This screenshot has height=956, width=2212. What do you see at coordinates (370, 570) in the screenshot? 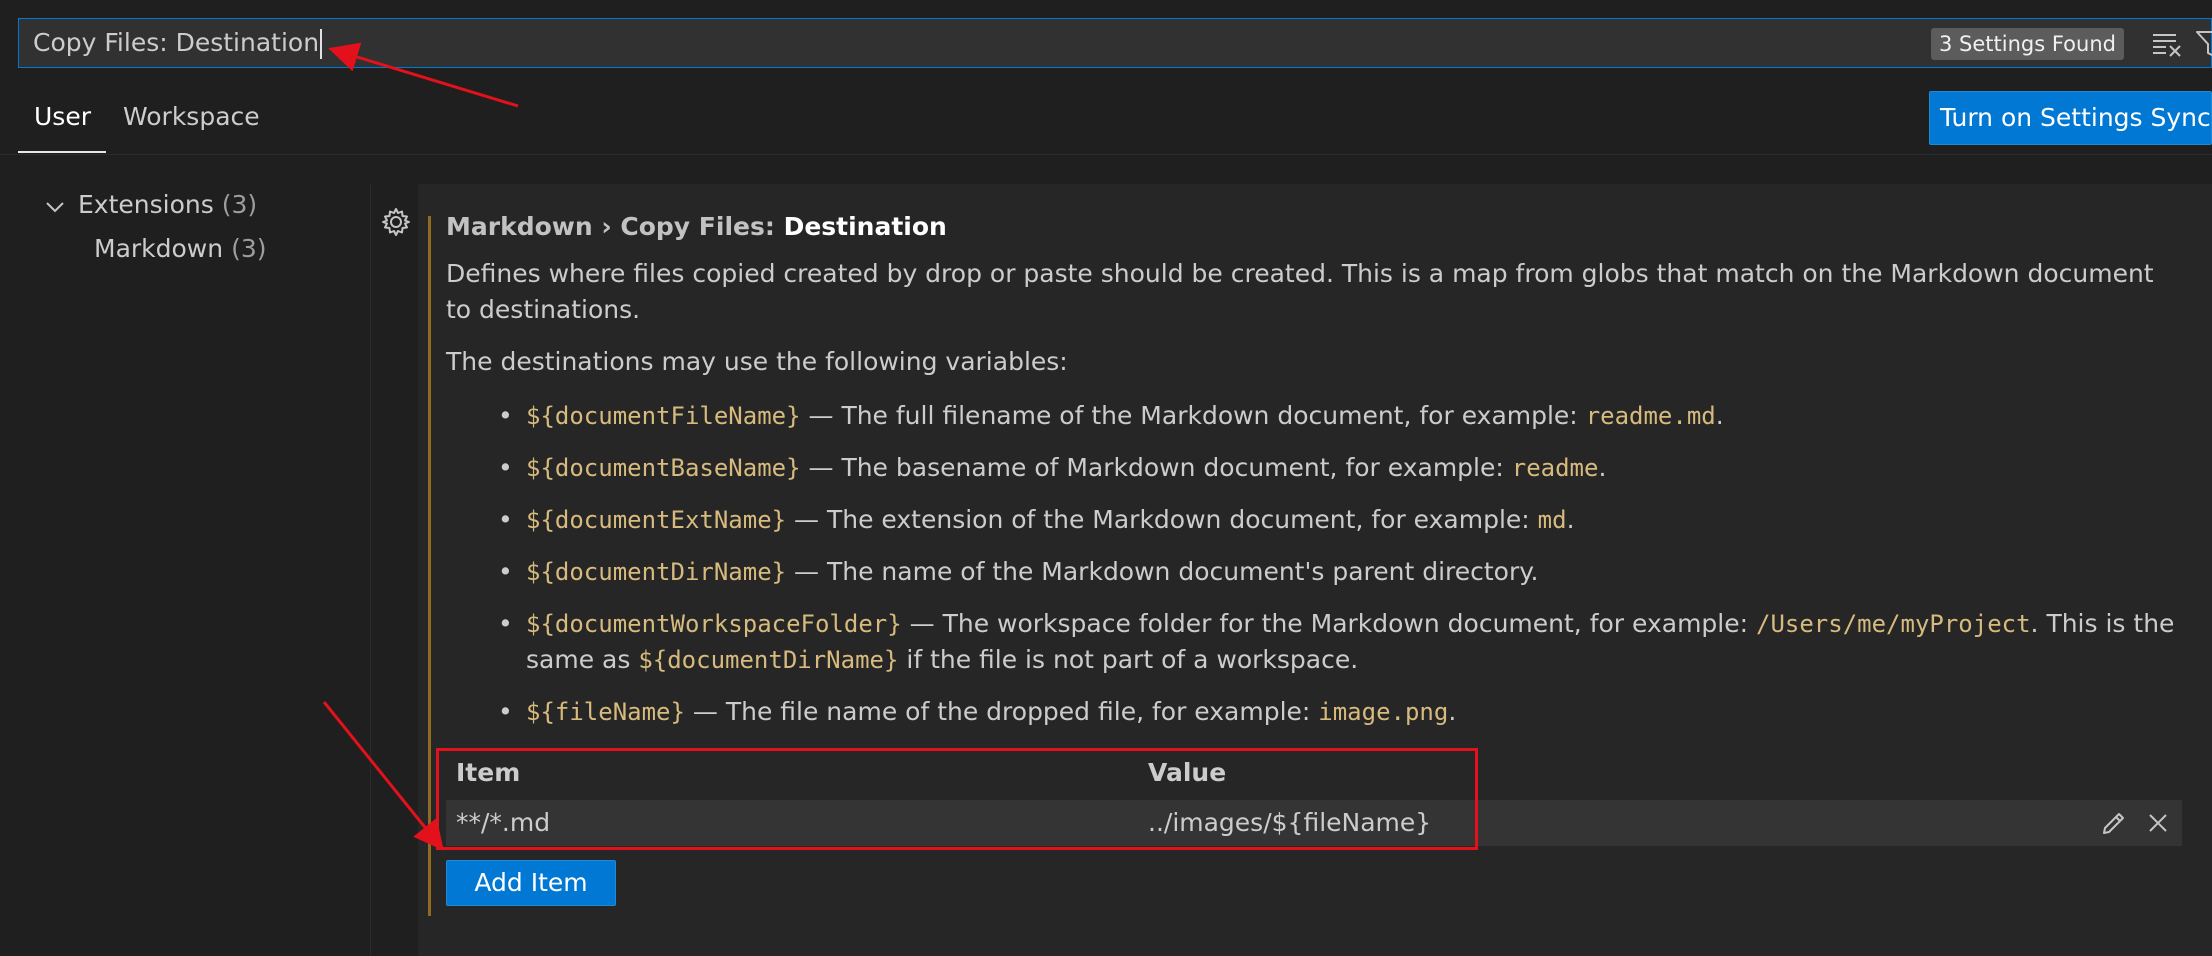
I see `toc-divider` at bounding box center [370, 570].